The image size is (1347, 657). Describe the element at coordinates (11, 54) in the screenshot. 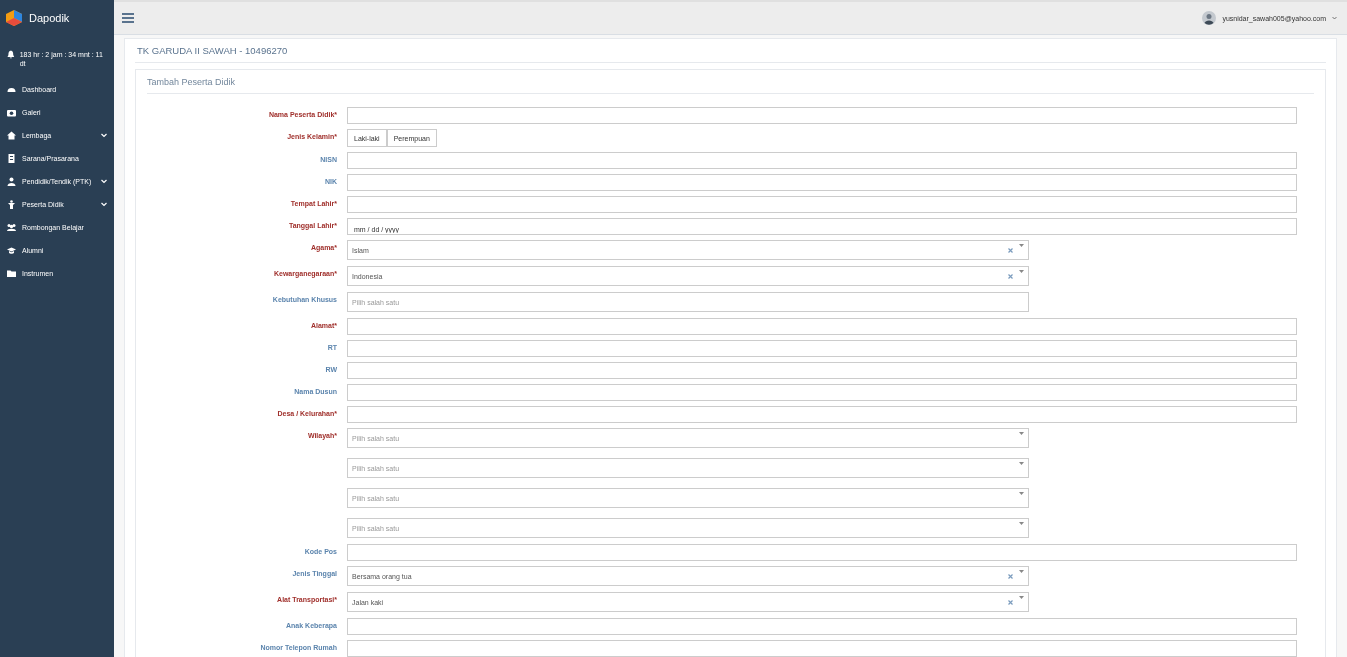

I see `bell-icon` at that location.